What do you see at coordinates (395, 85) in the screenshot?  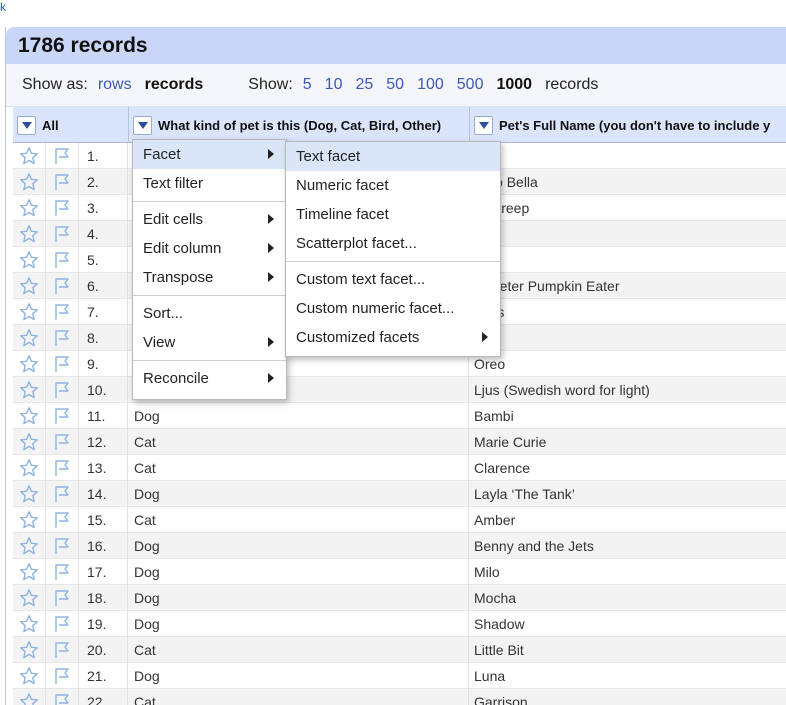 I see `page-size-50: 50` at bounding box center [395, 85].